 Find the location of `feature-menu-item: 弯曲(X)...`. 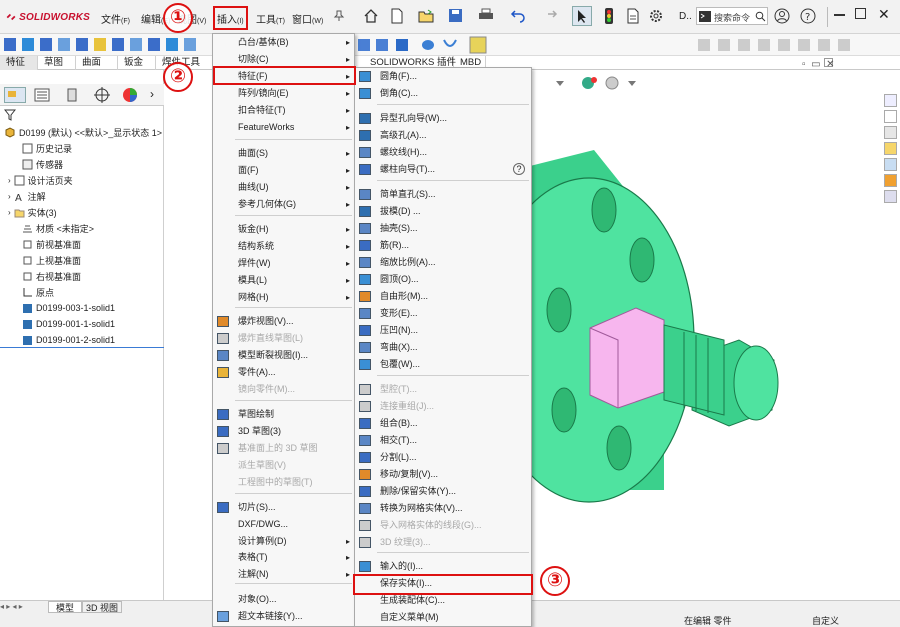

feature-menu-item: 弯曲(X)... is located at coordinates (443, 347).